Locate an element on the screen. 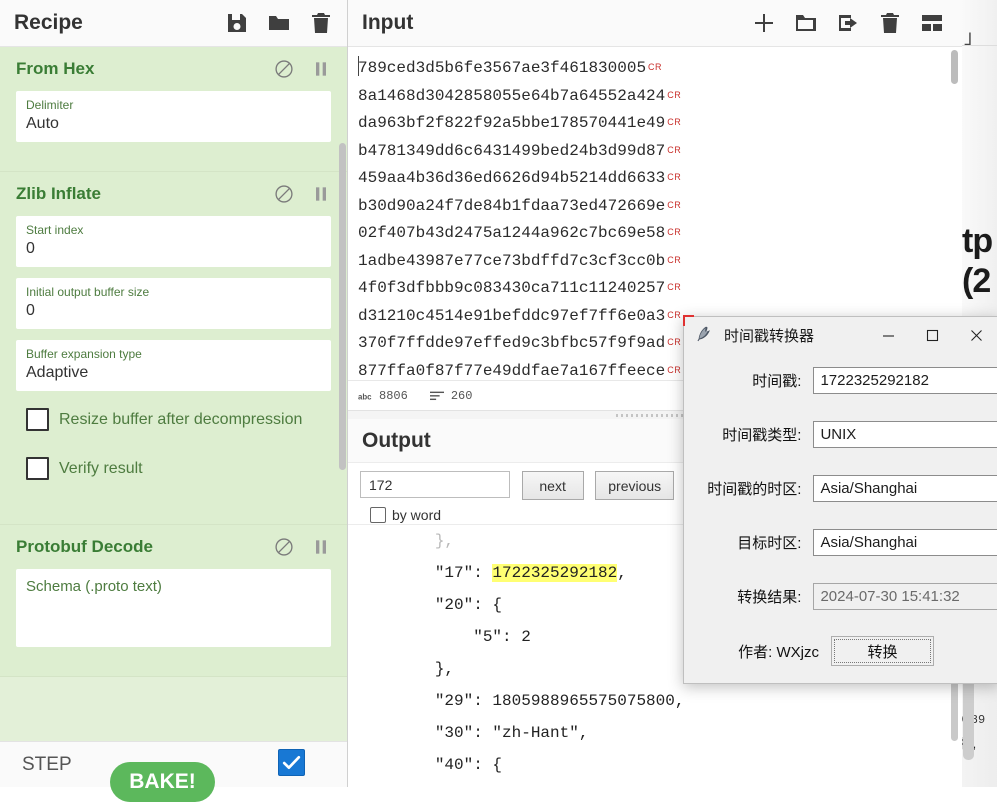 The image size is (997, 802). open-file-icon is located at coordinates (848, 23).